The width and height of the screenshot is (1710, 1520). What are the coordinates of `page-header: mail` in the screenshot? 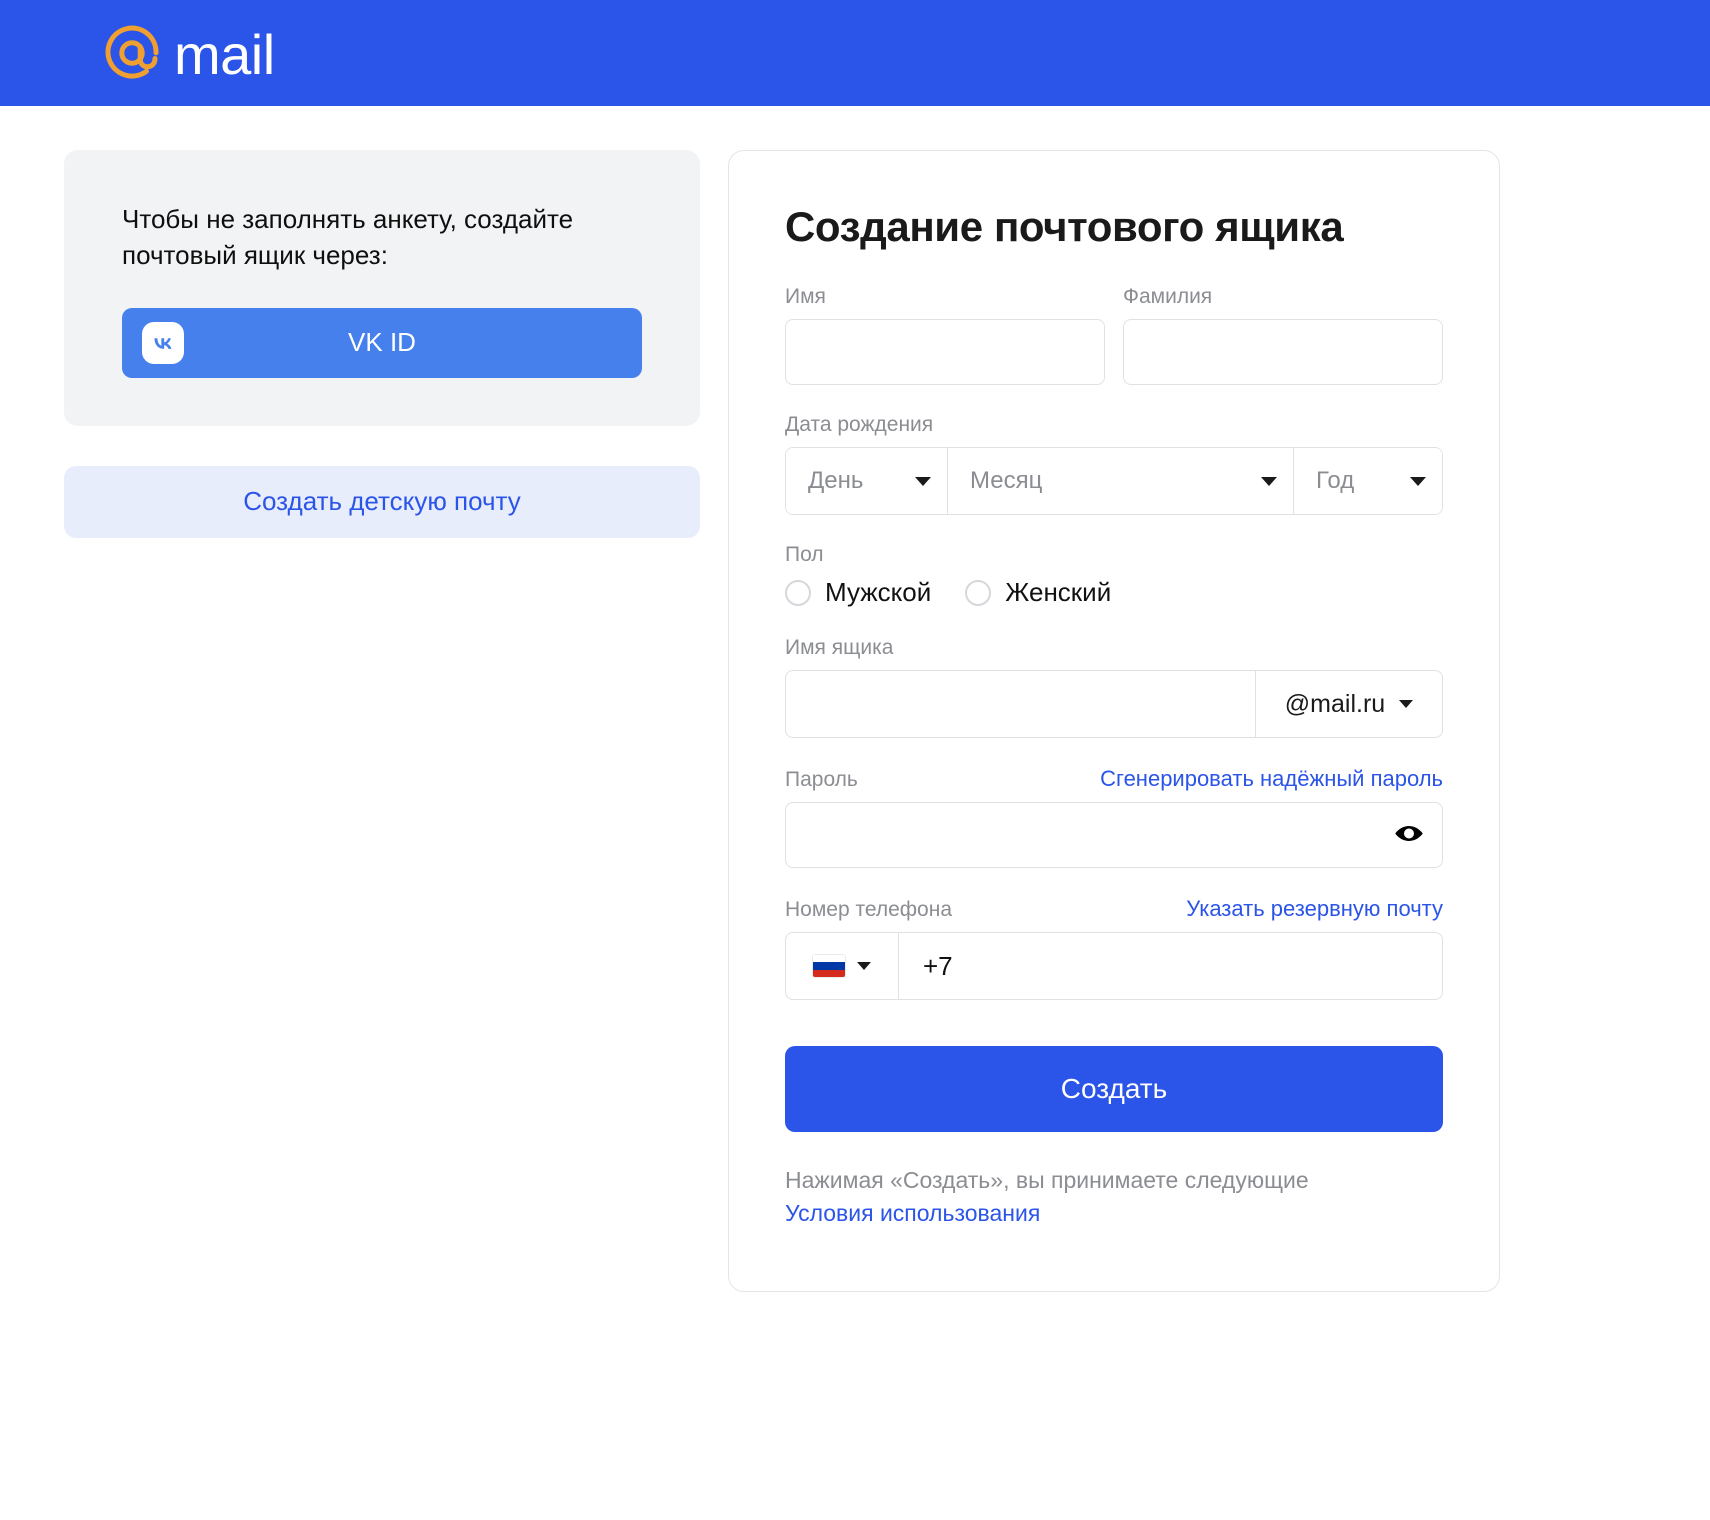 It's located at (855, 53).